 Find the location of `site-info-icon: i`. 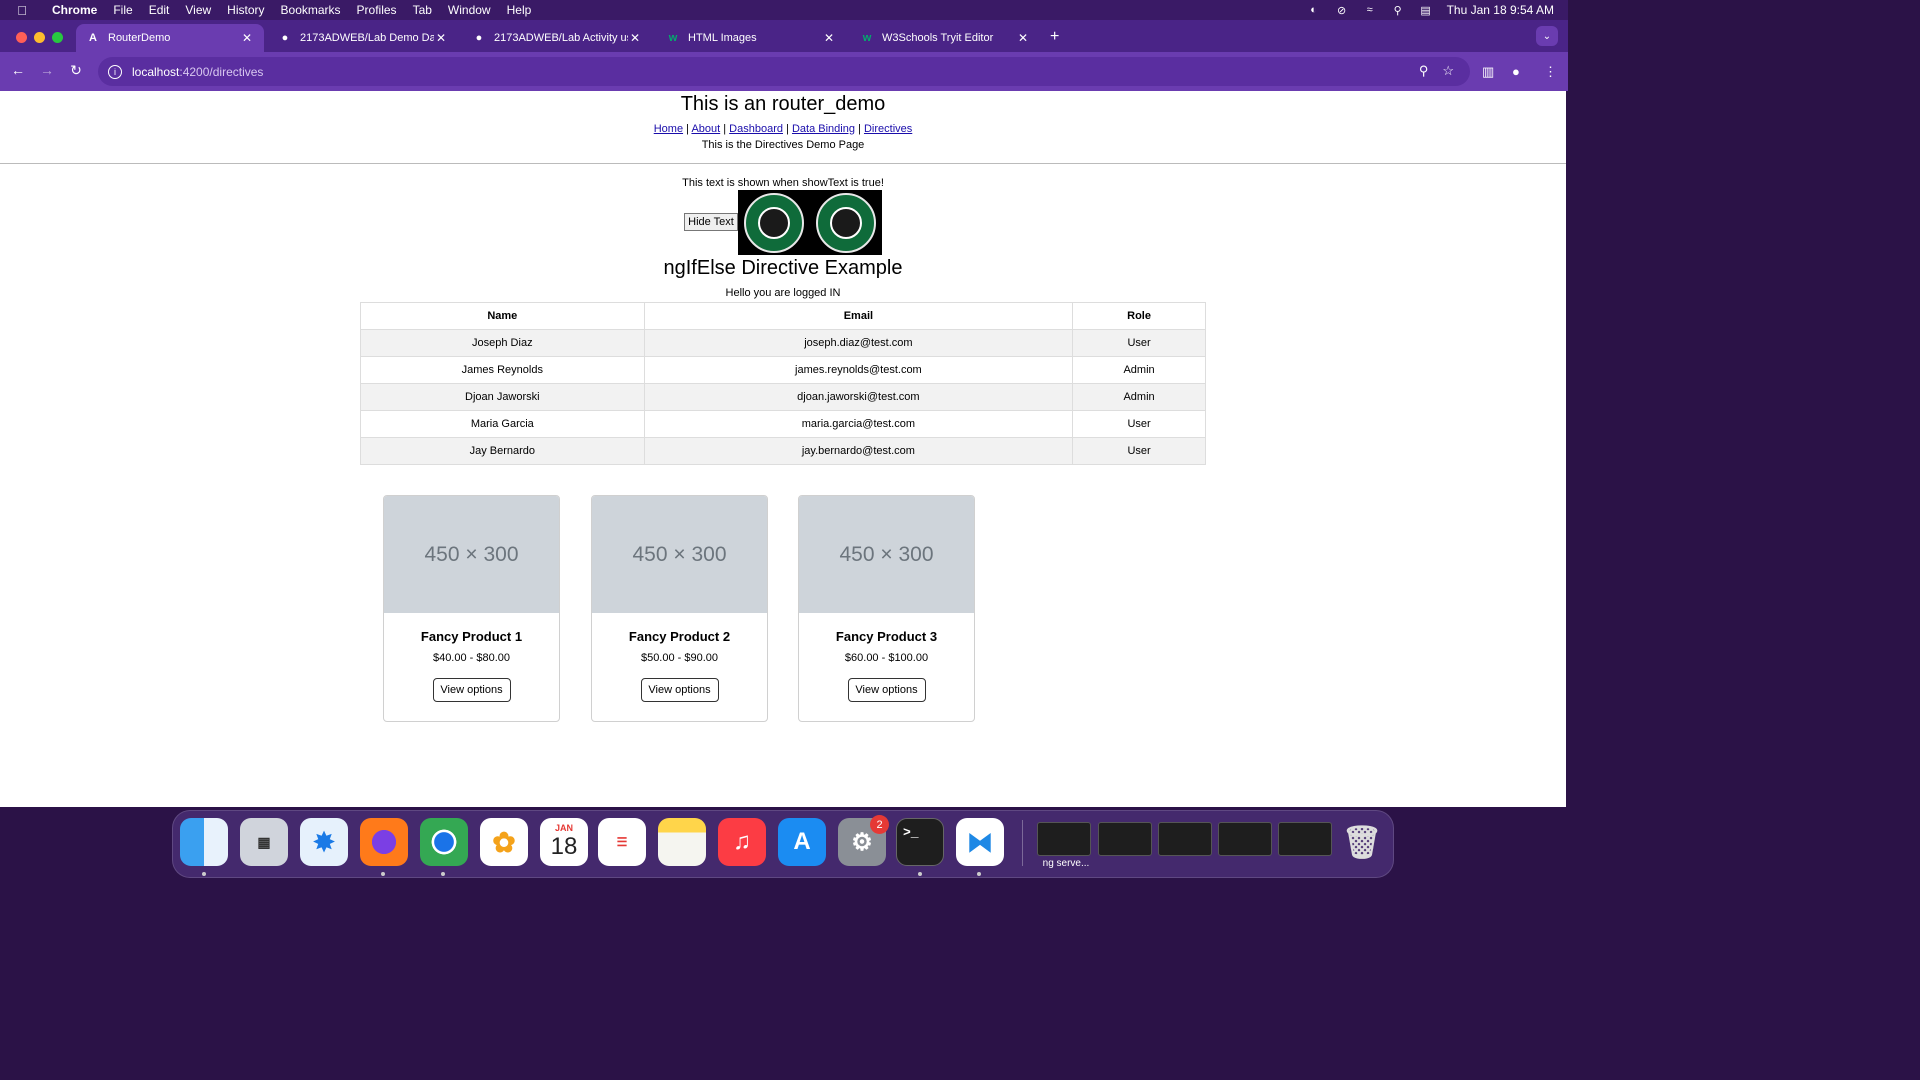

site-info-icon: i is located at coordinates (115, 71).